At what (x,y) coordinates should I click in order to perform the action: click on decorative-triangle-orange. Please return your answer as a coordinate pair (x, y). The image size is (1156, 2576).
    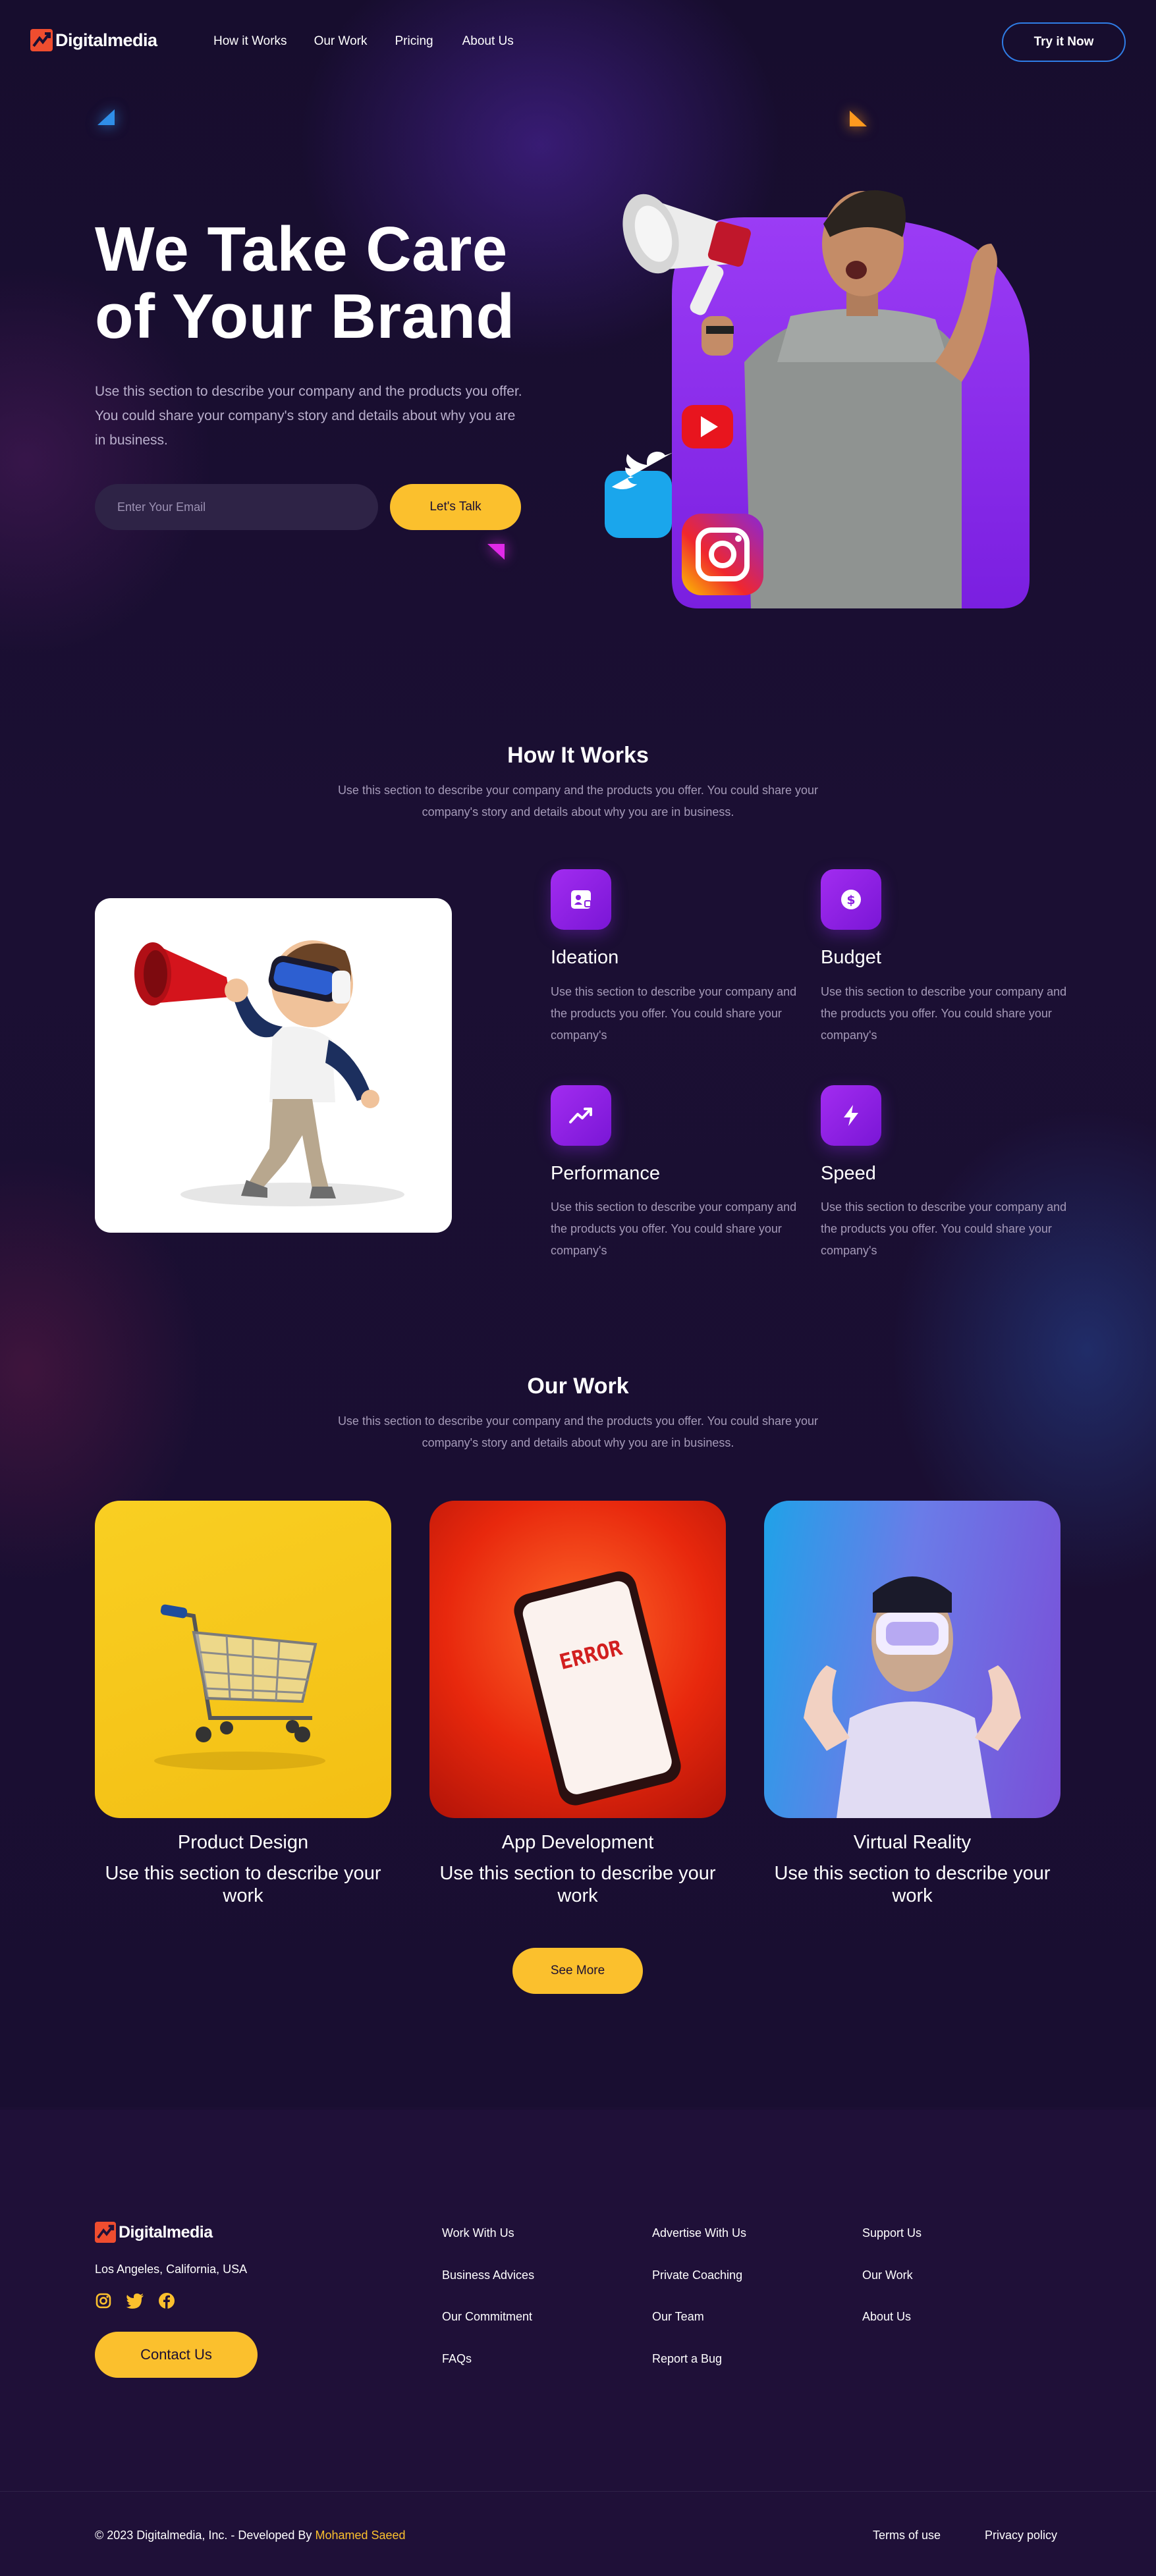
    Looking at the image, I should click on (858, 118).